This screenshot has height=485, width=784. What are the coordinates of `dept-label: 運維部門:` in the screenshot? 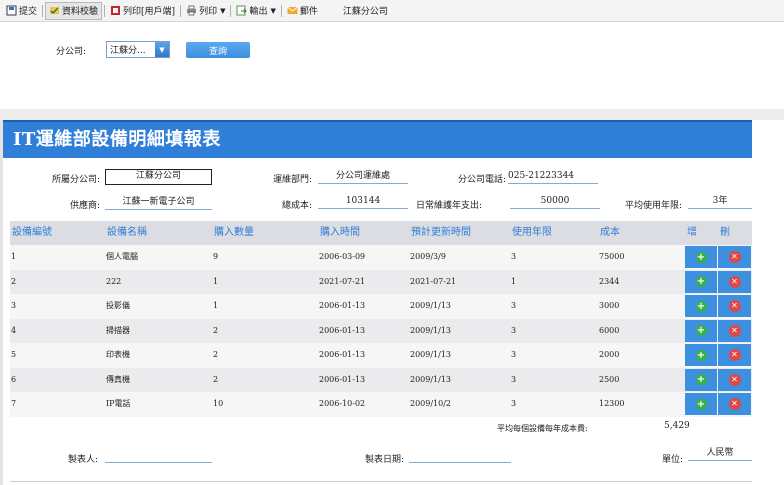 It's located at (292, 180).